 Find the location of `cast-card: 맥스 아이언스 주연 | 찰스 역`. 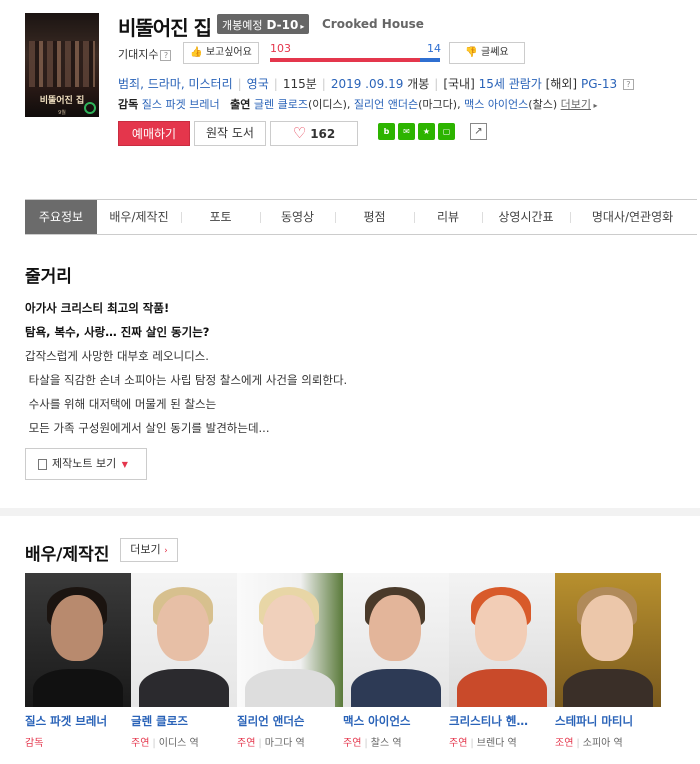

cast-card: 맥스 아이언스 주연 | 찰스 역 is located at coordinates (396, 661).